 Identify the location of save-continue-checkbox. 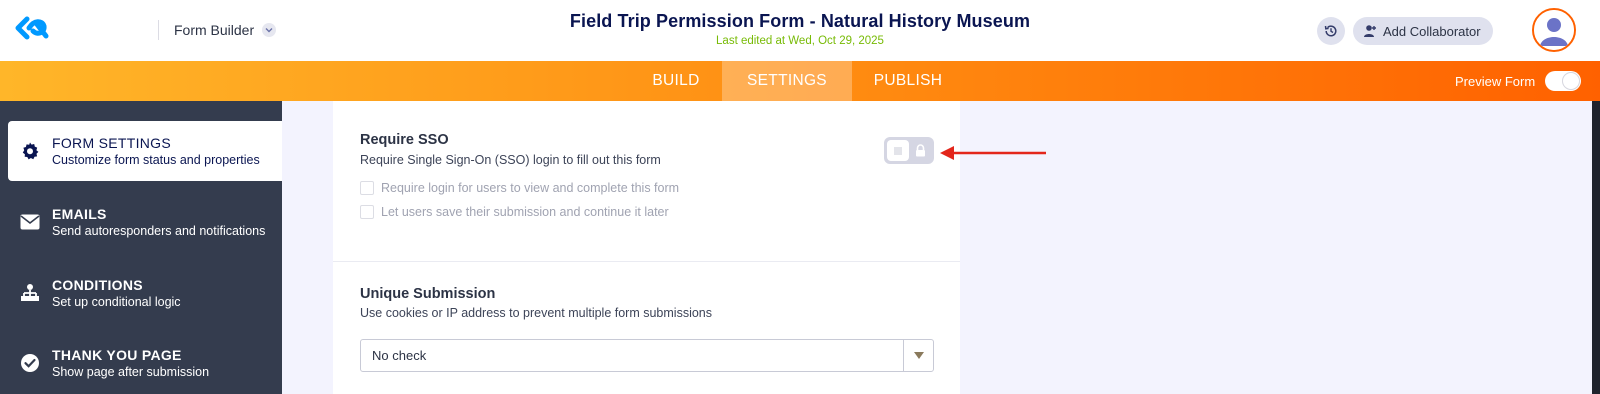
(367, 212).